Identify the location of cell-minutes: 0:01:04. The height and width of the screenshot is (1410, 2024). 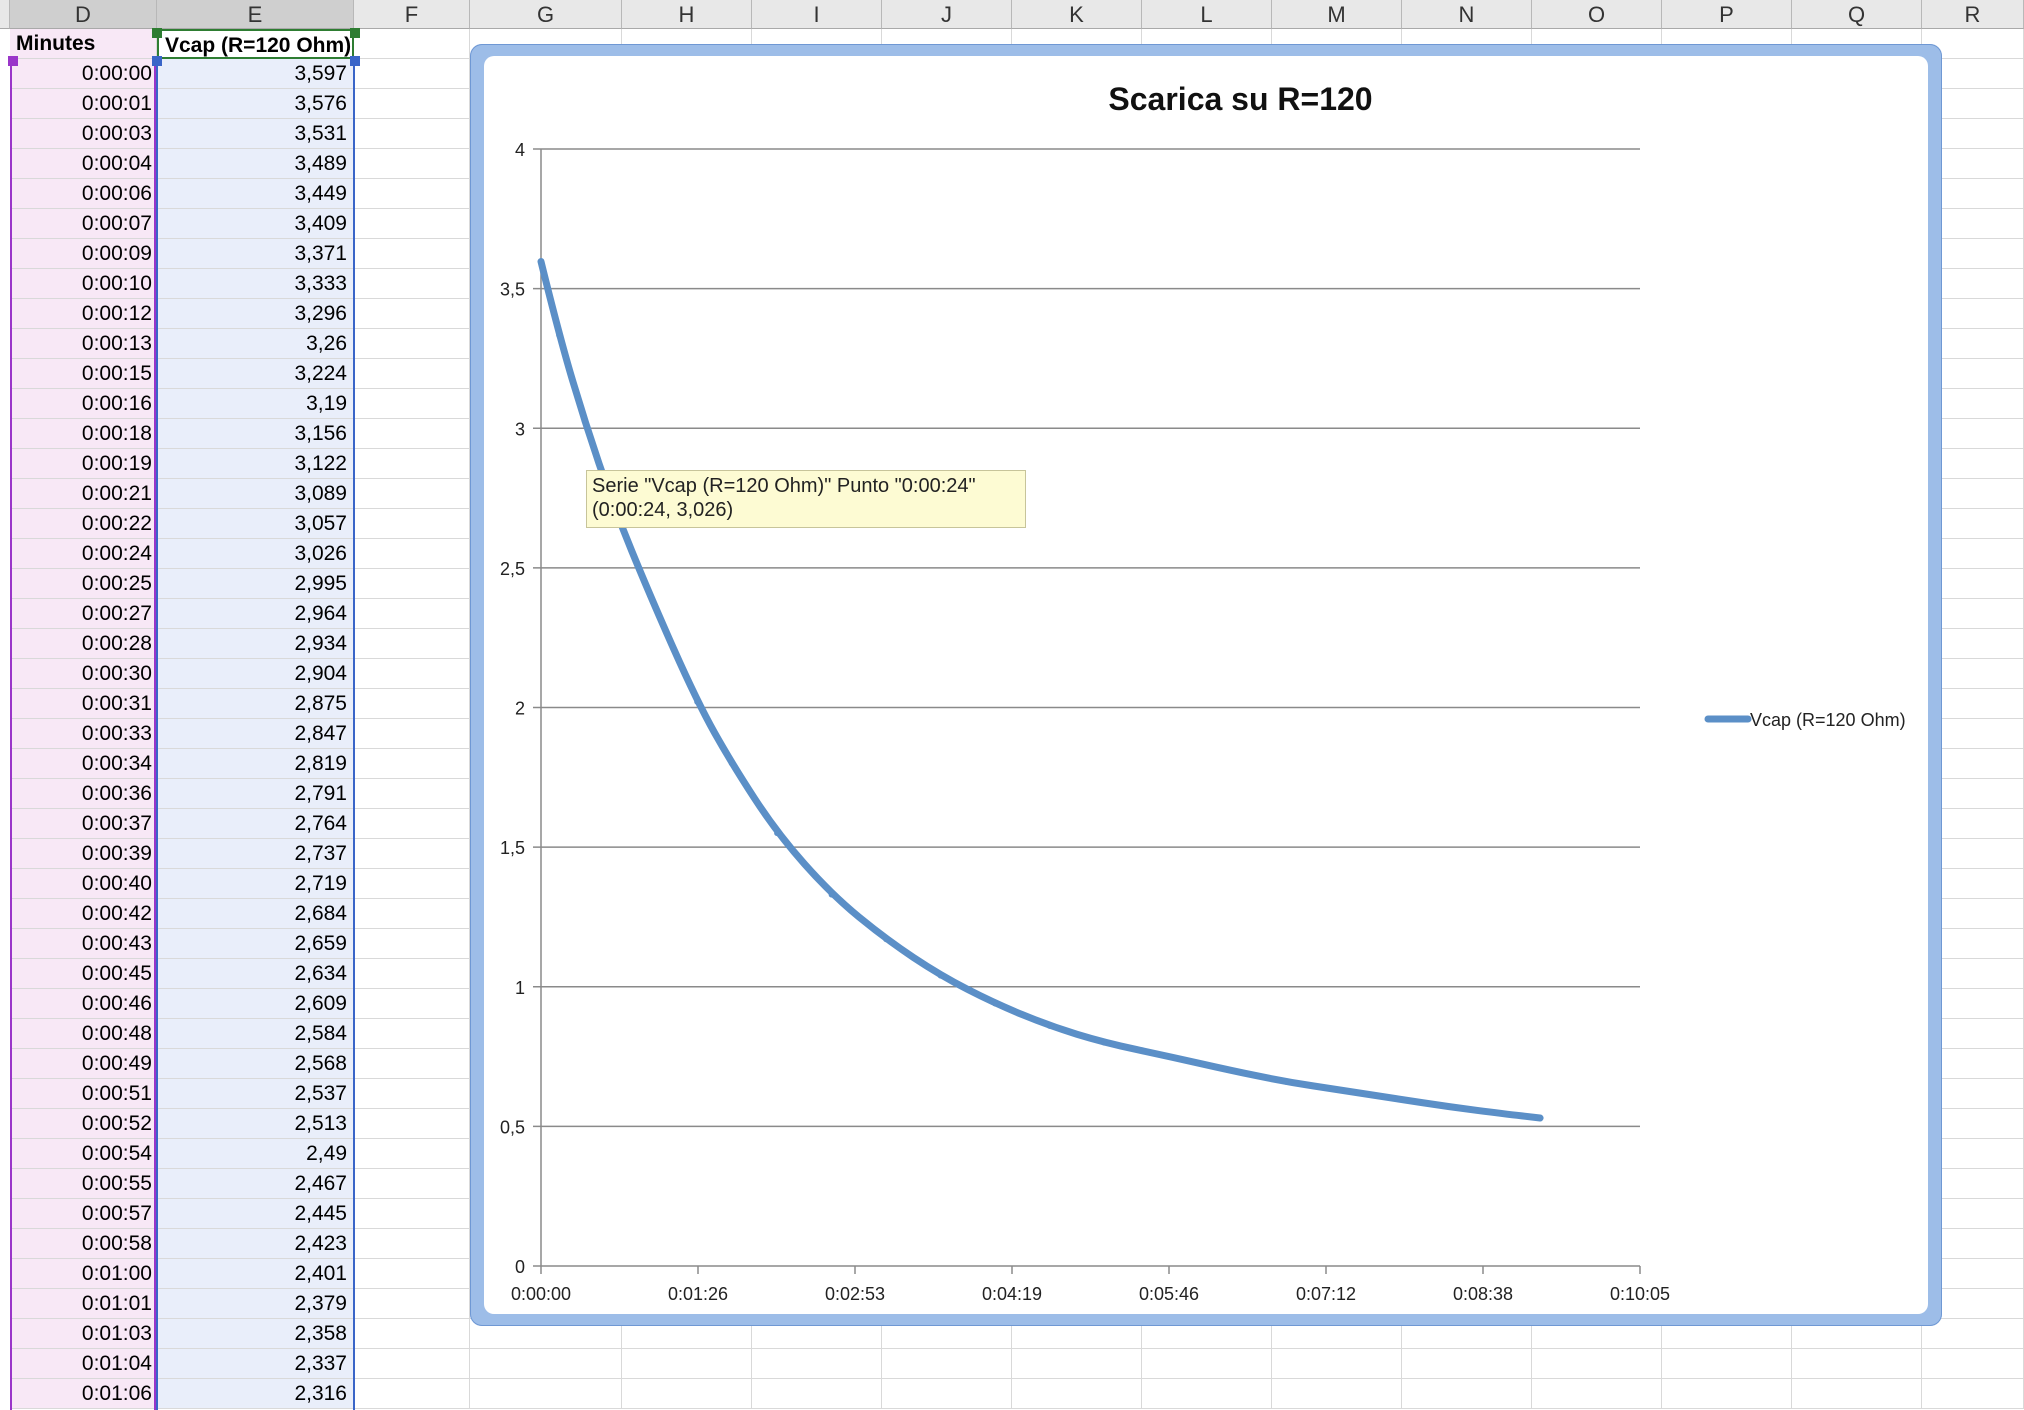
(83, 1364).